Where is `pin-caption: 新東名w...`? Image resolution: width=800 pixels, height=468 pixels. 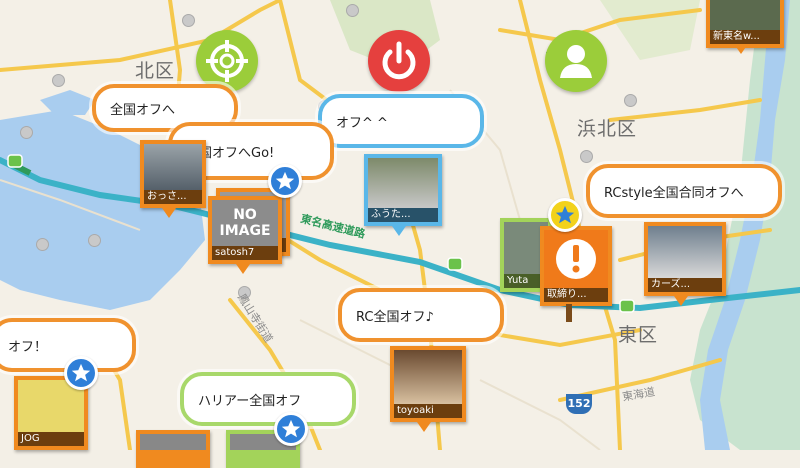 pin-caption: 新東名w... is located at coordinates (745, 37).